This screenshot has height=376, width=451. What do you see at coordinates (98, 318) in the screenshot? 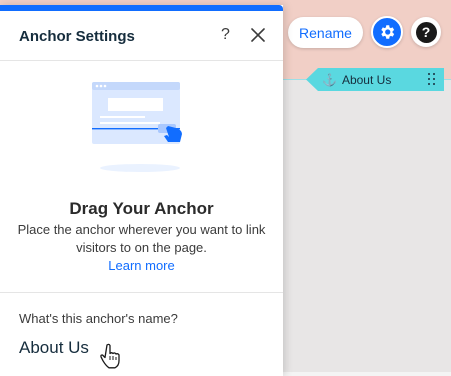
I see `anchor-name-label: What's this anchor's name?` at bounding box center [98, 318].